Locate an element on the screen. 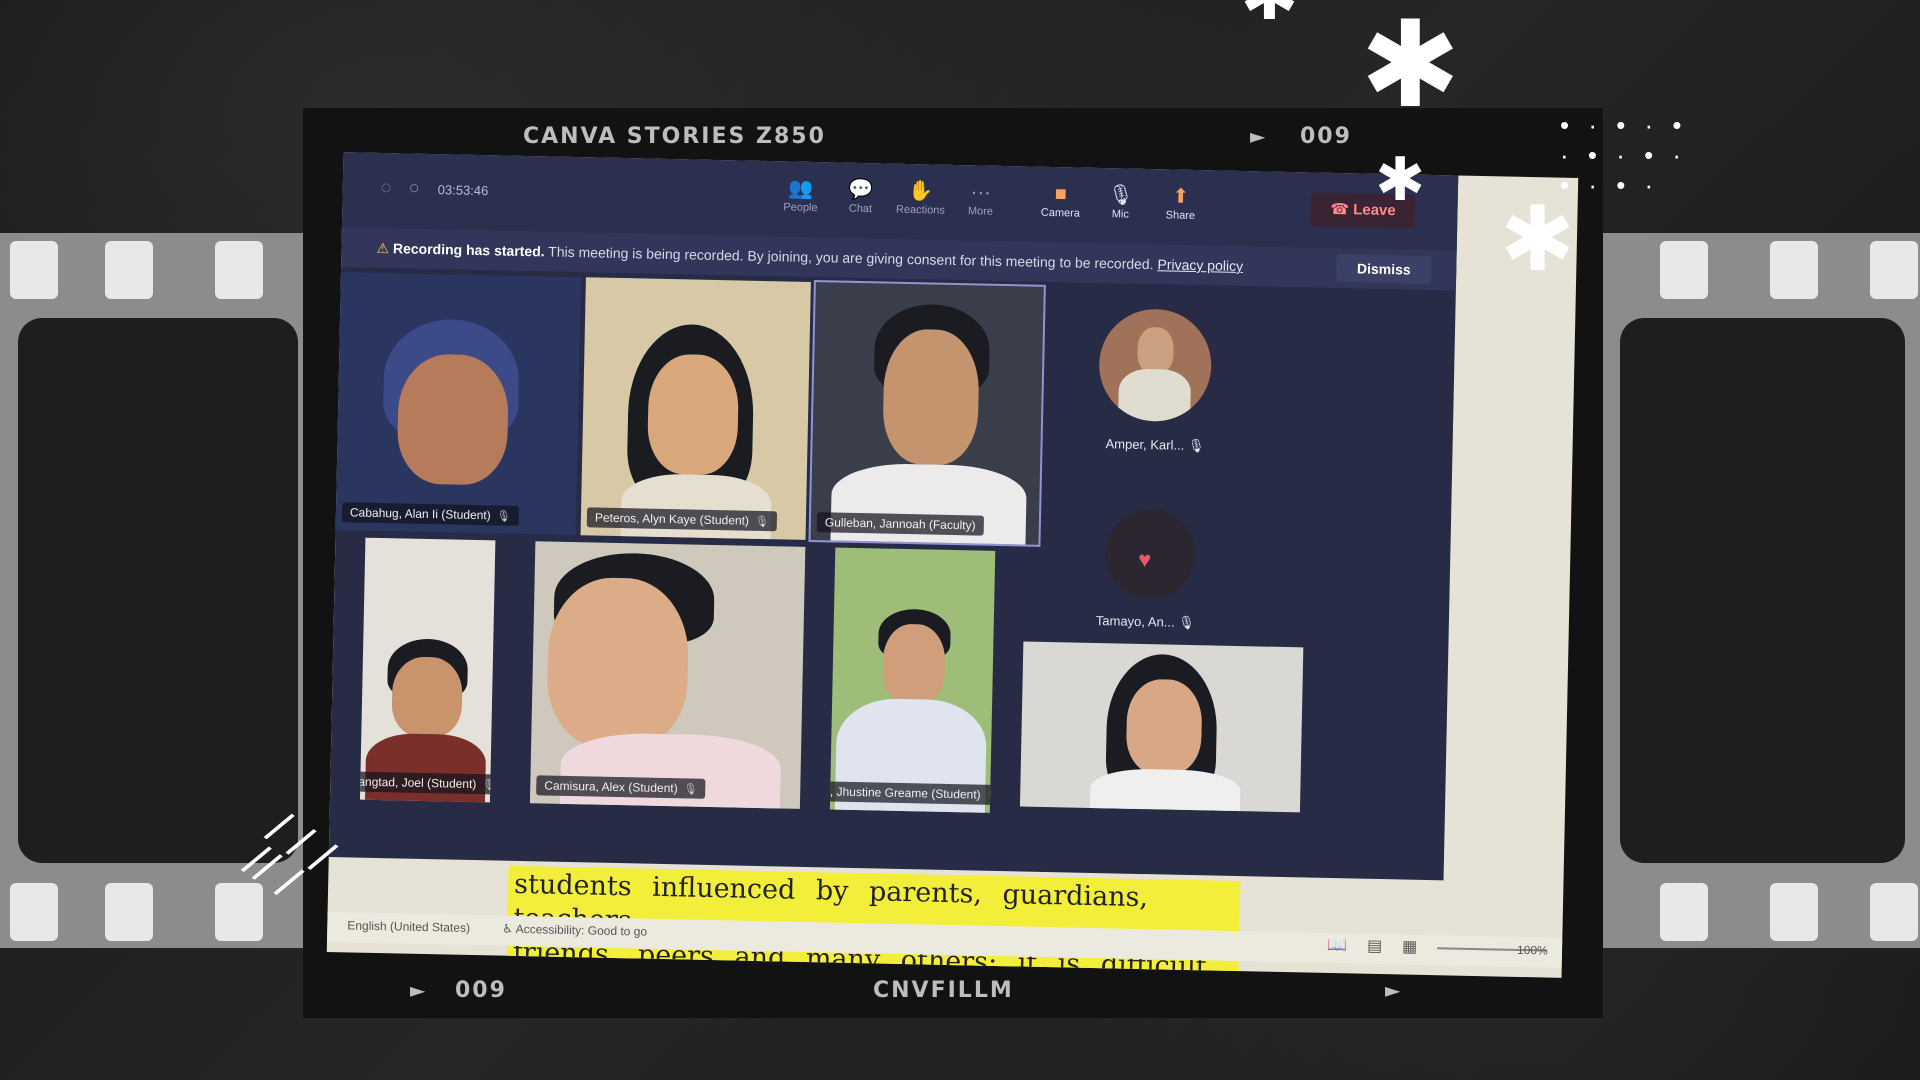  more-button: ··· More is located at coordinates (980, 198).